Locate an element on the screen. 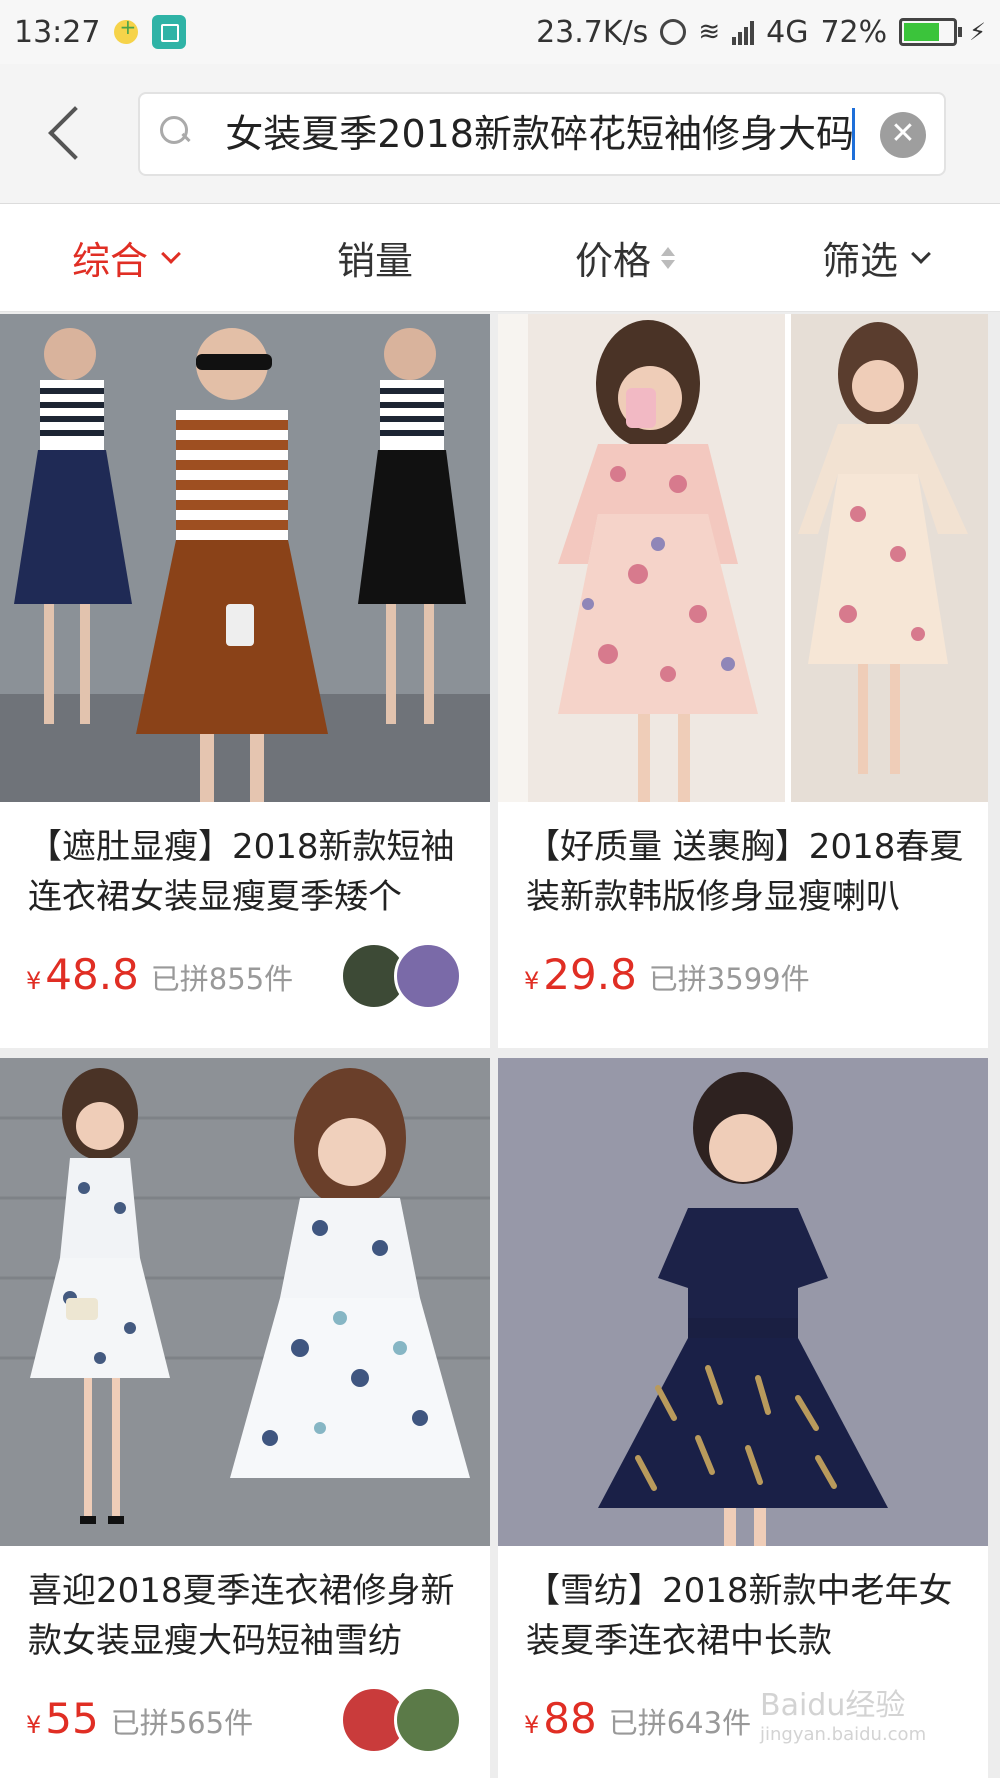  sold-count: 已拼3599件 is located at coordinates (729, 979).